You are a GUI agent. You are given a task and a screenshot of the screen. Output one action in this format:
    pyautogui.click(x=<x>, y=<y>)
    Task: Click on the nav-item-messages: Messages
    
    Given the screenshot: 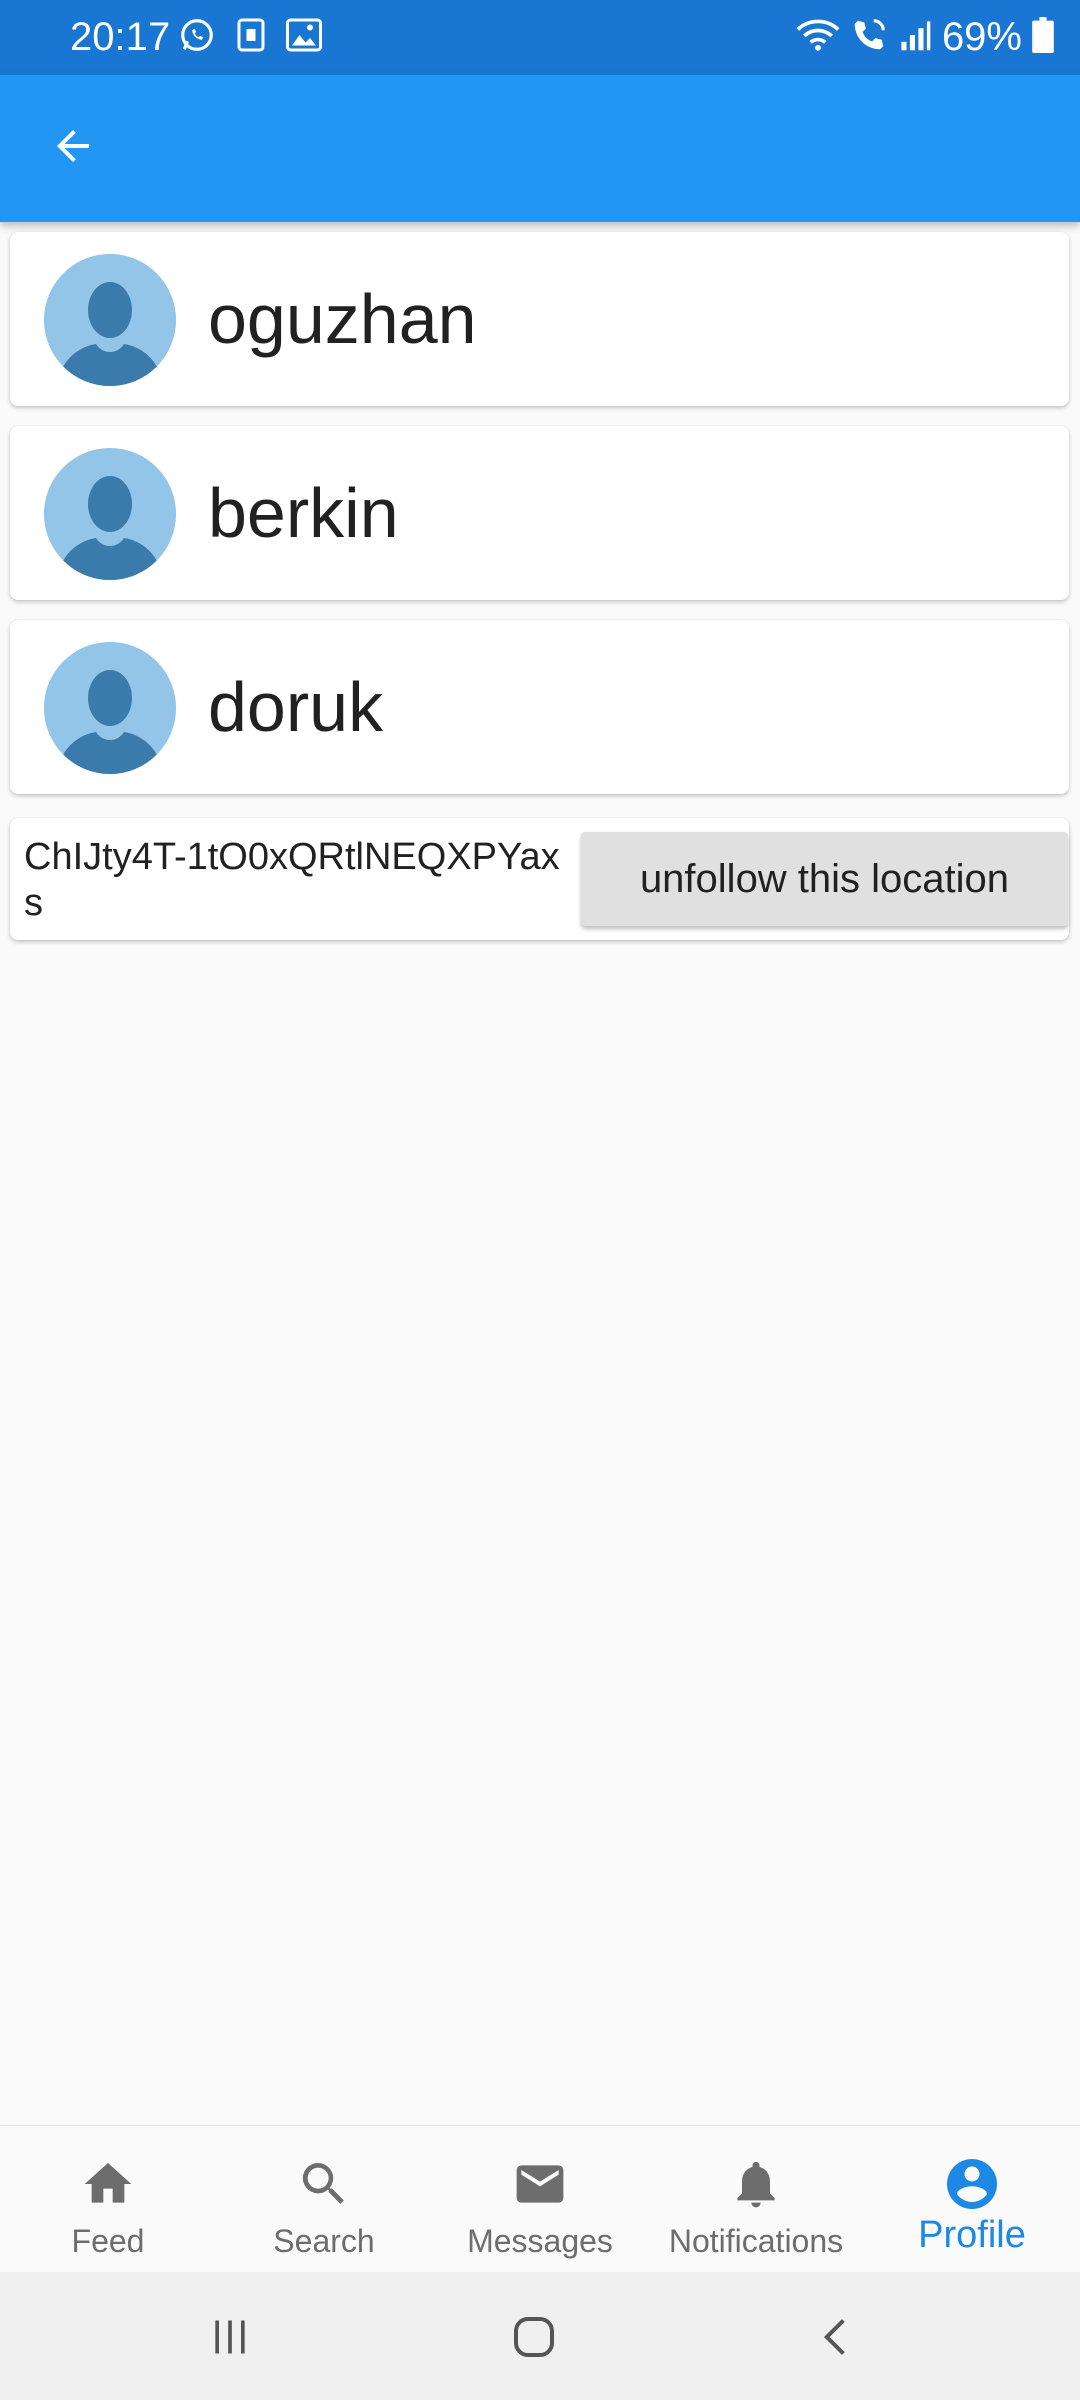 What is the action you would take?
    pyautogui.click(x=540, y=2199)
    